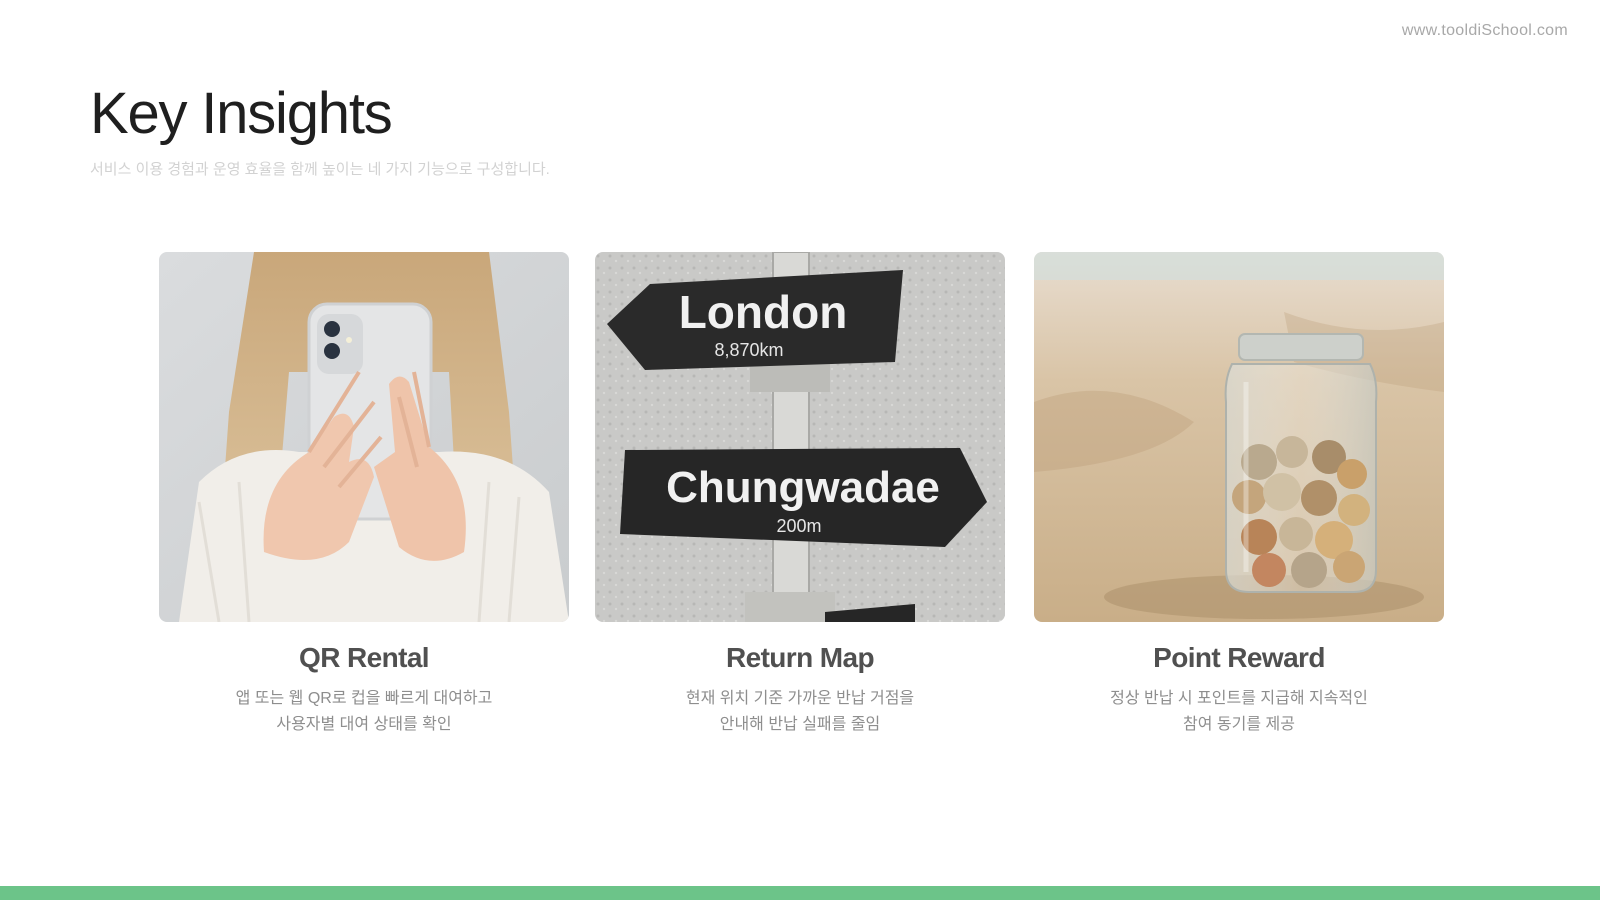 This screenshot has width=1600, height=900. Describe the element at coordinates (1239, 657) in the screenshot. I see `card-title: Point Reward` at that location.